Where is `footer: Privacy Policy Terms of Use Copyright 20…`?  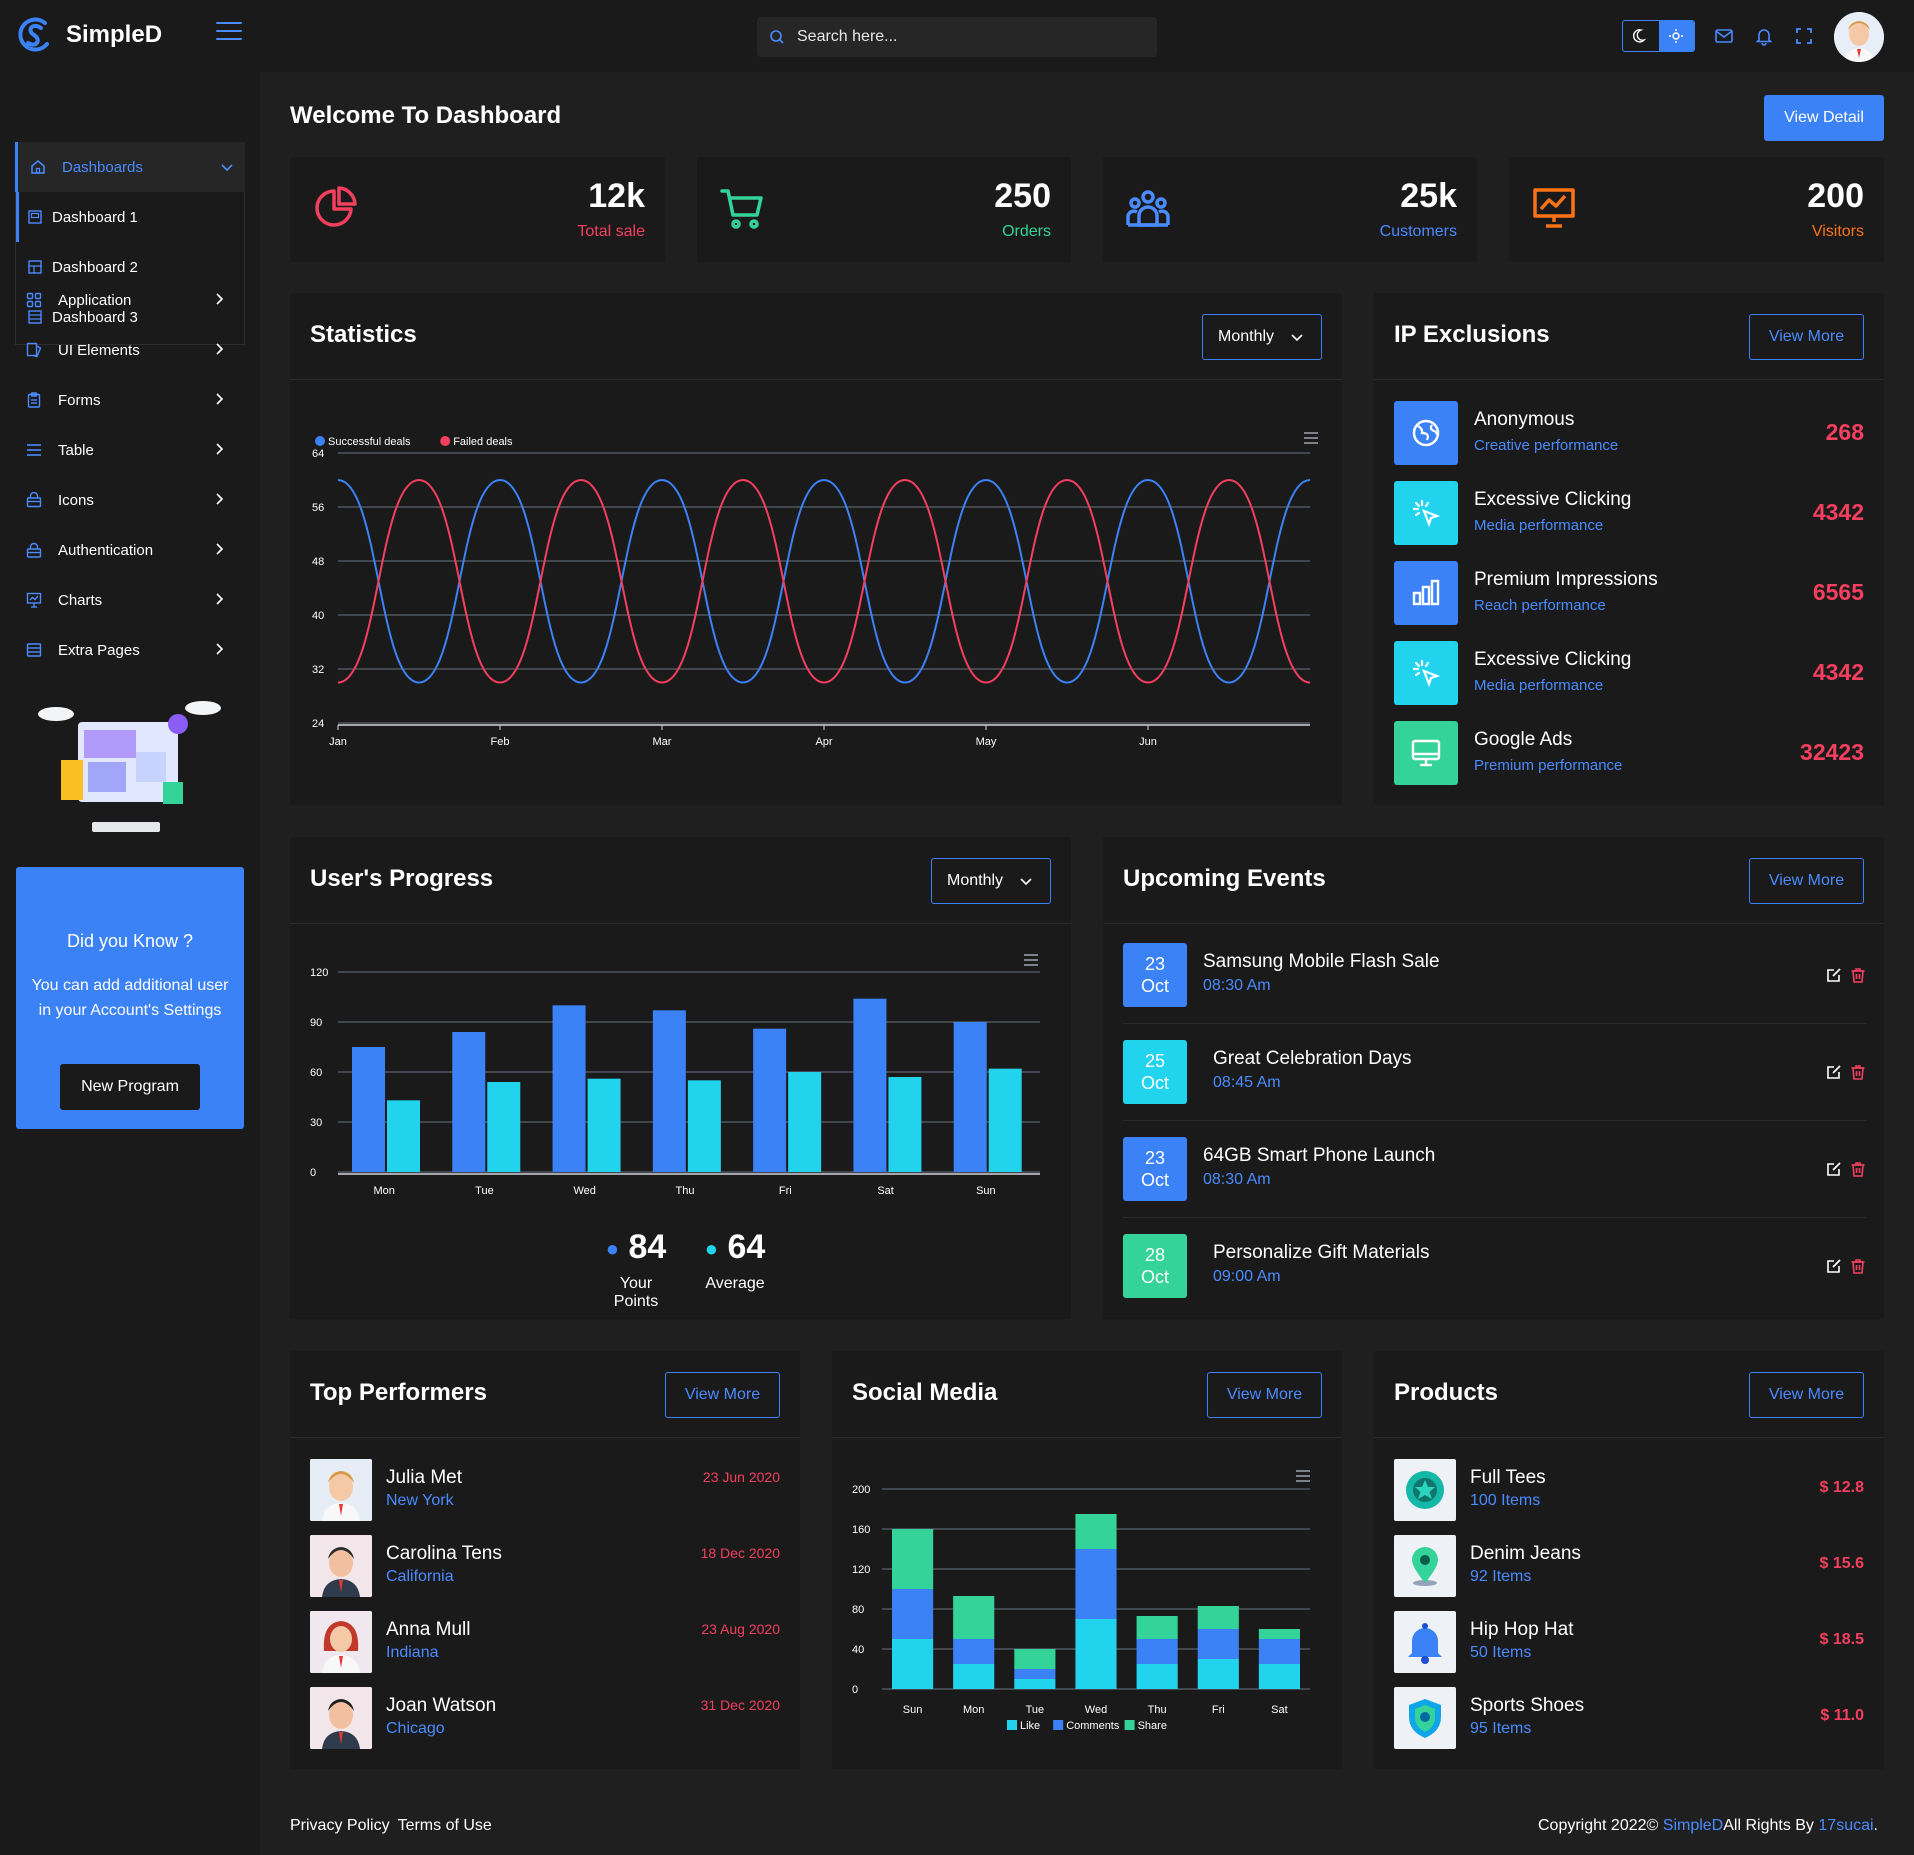 footer: Privacy Policy Terms of Use Copyright 20… is located at coordinates (1087, 1827).